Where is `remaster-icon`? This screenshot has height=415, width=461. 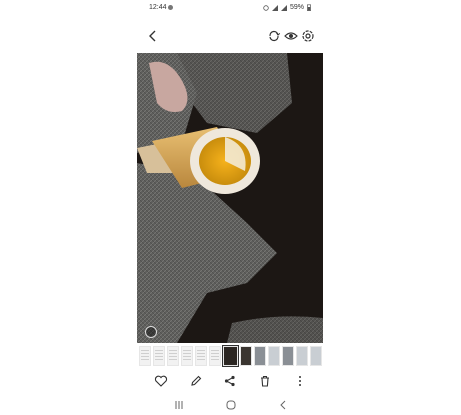
remaster-icon is located at coordinates (151, 332).